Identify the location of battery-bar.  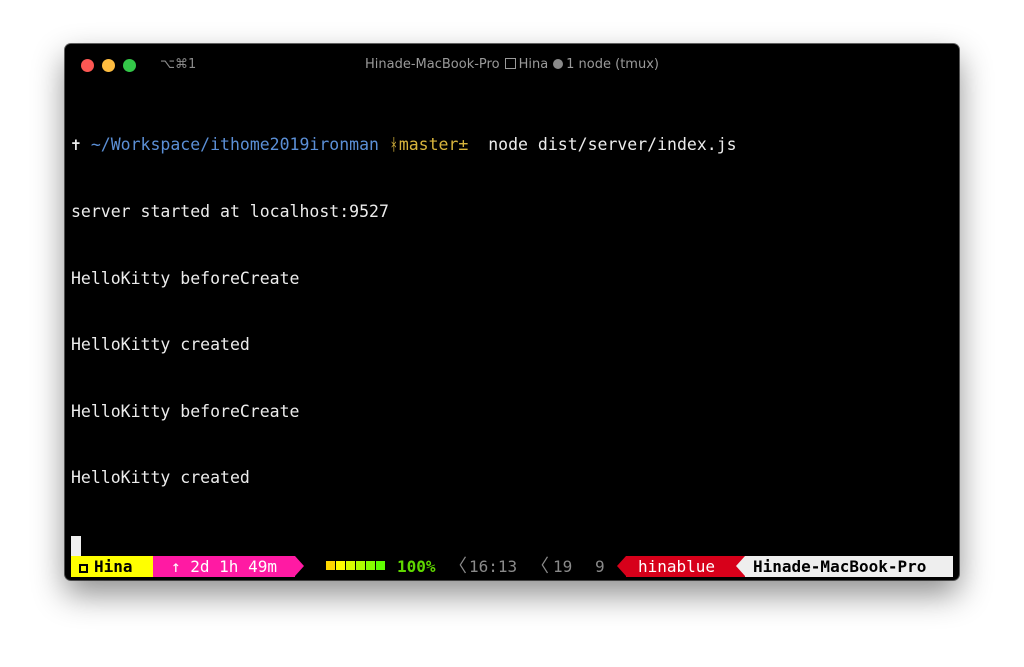
(356, 566).